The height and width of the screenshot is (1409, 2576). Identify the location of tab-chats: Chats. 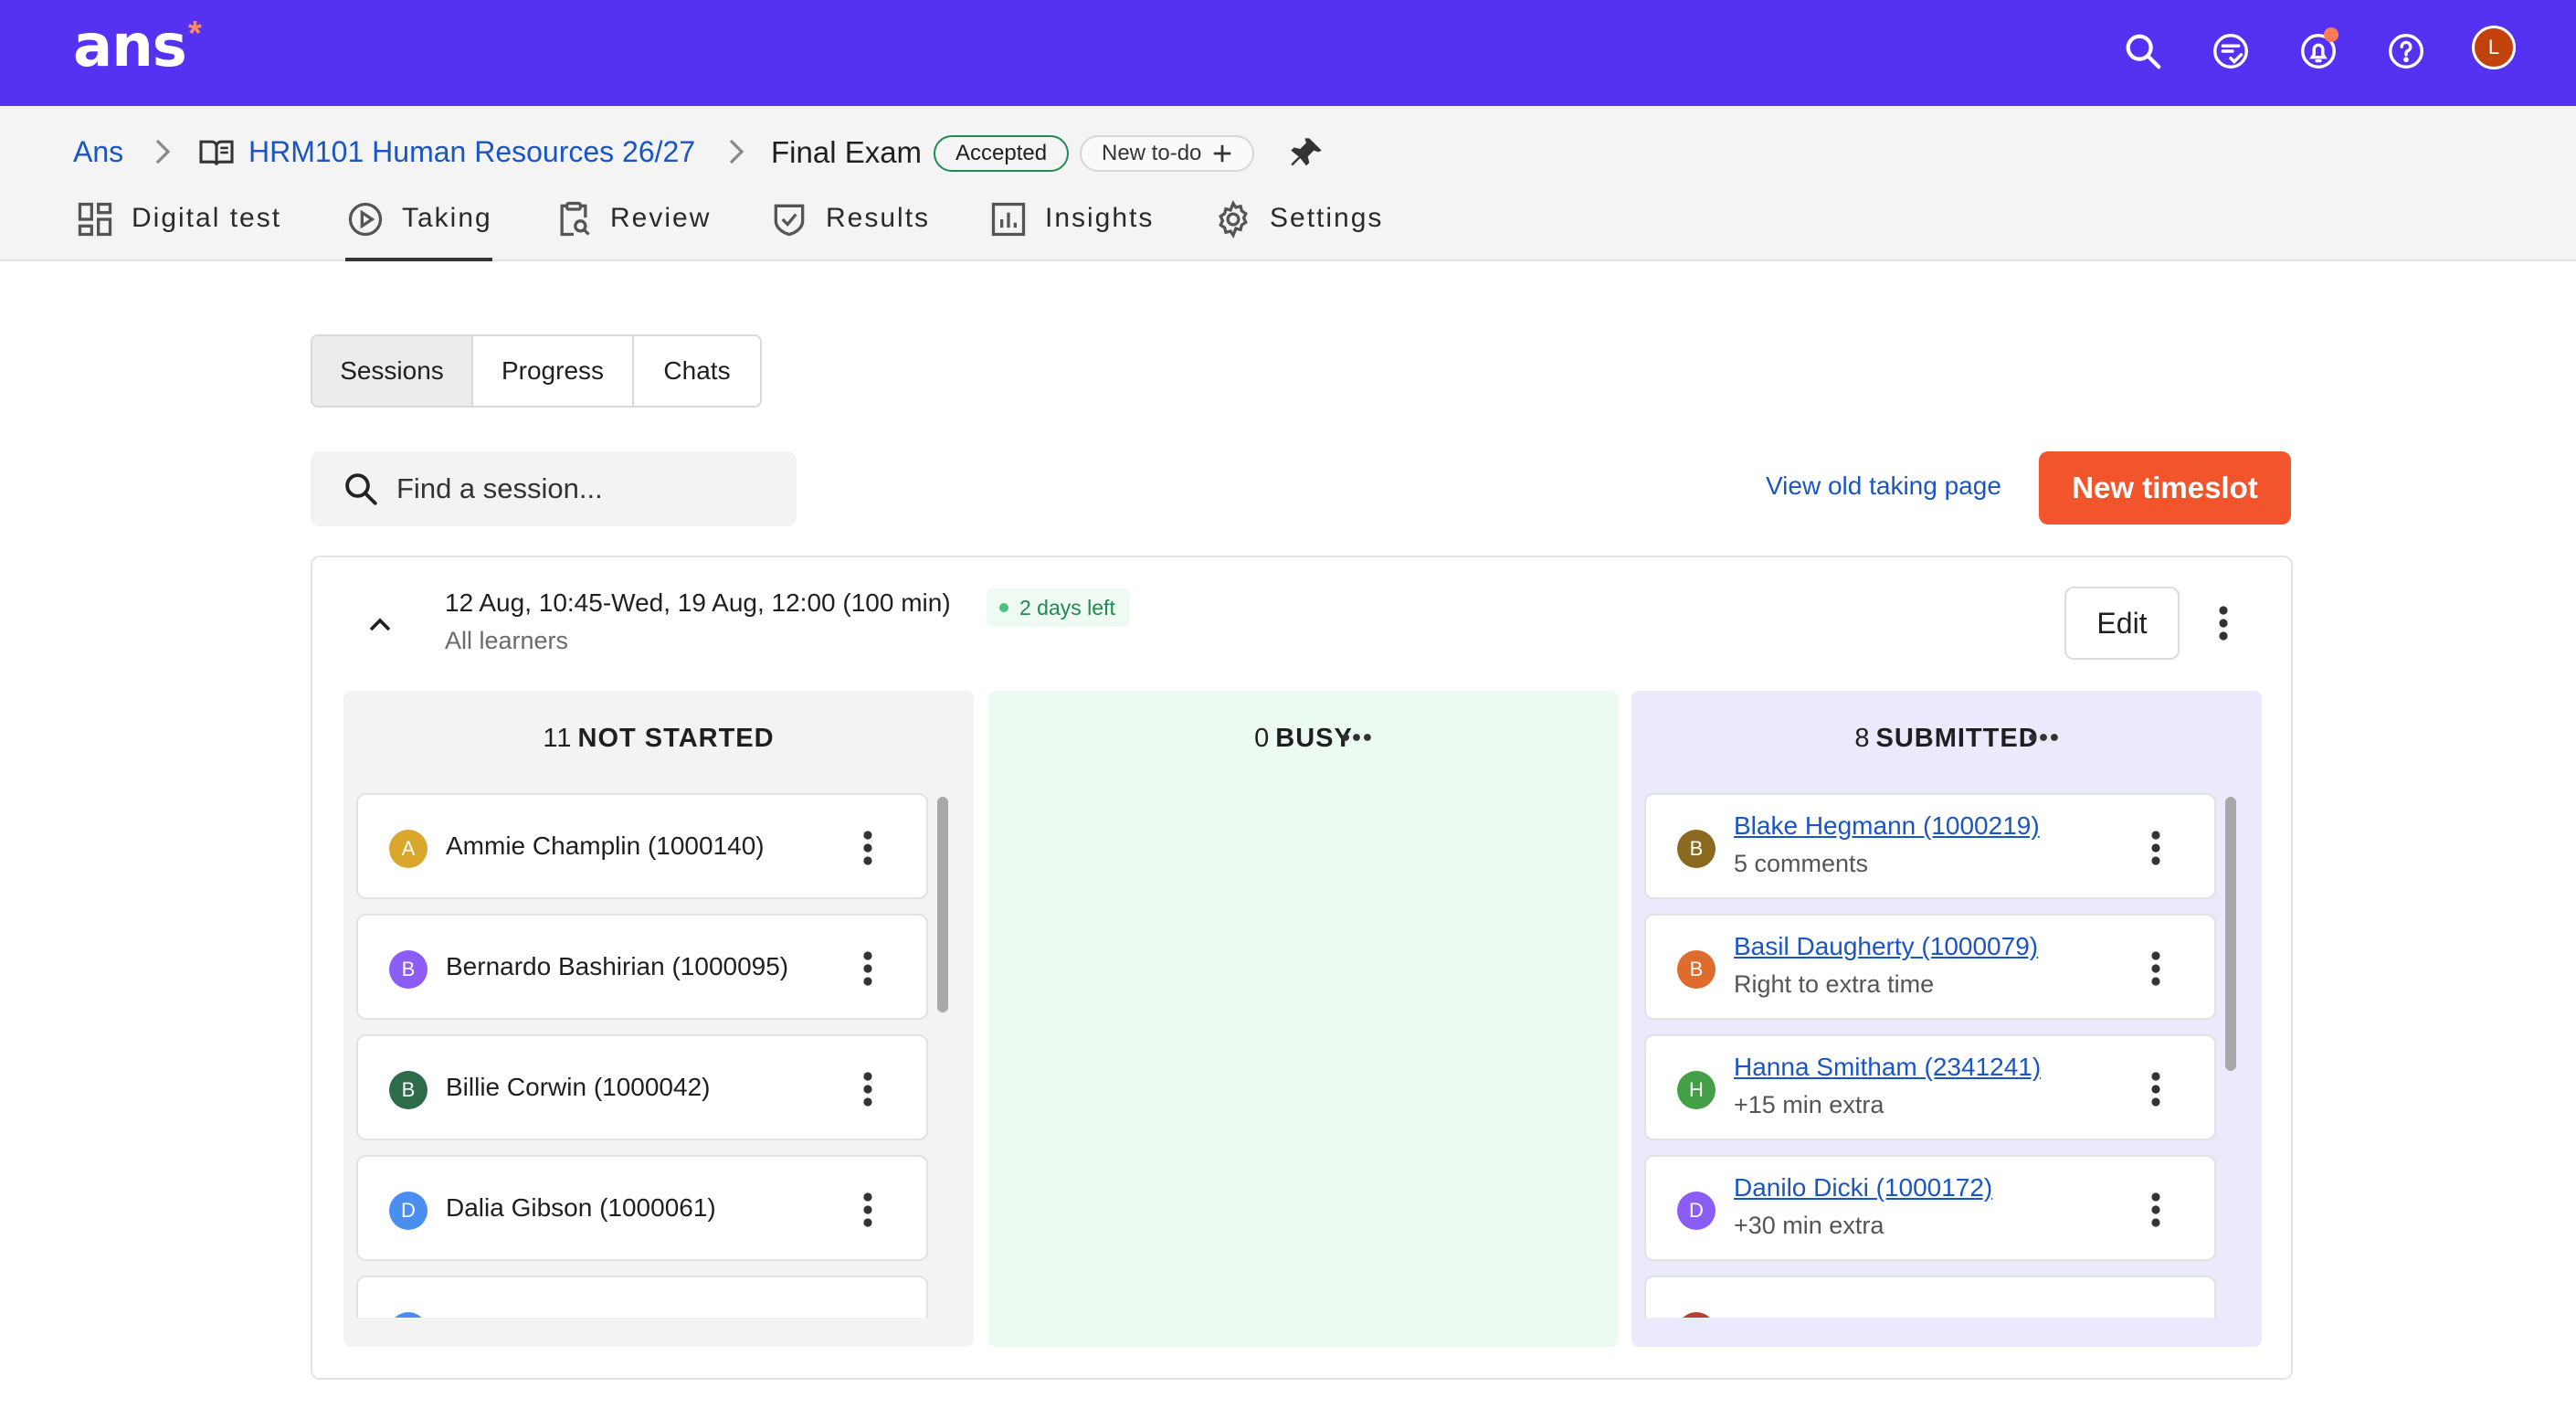
(697, 371).